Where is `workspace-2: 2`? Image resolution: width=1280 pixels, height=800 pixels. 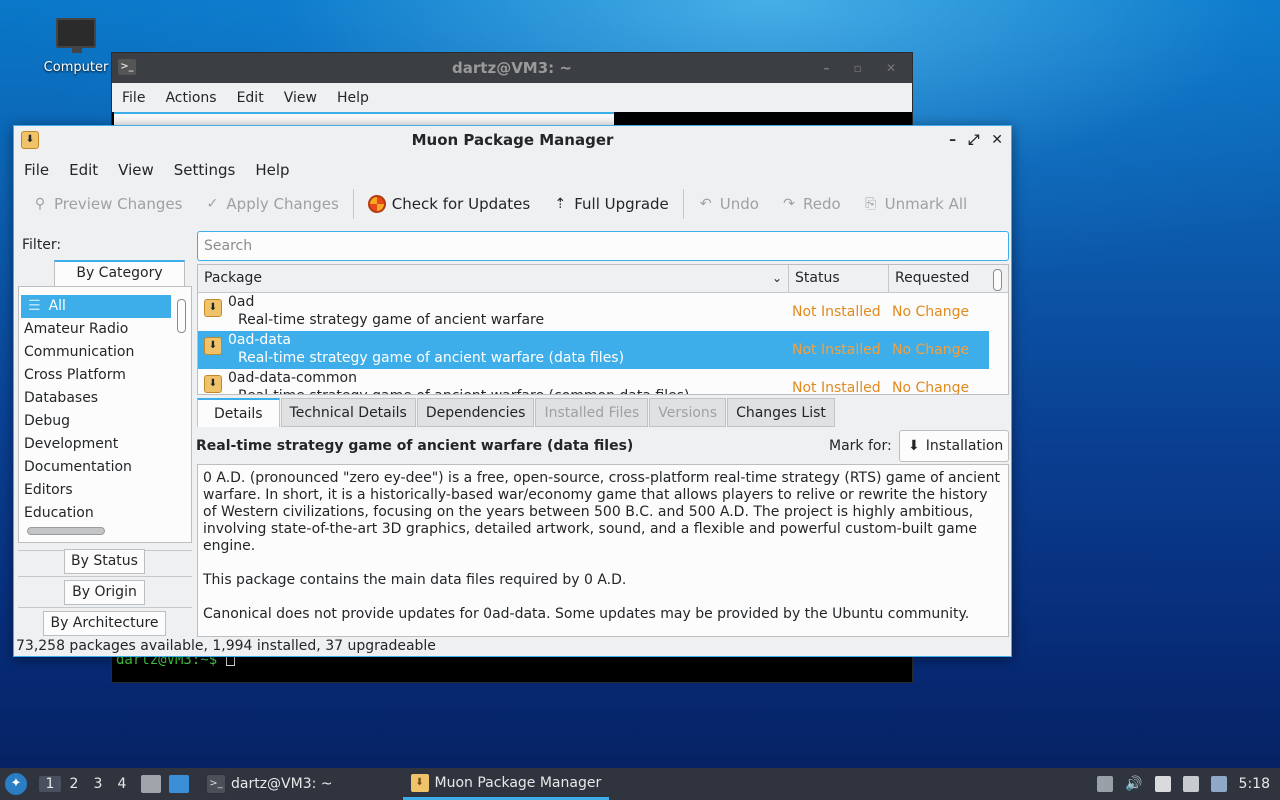
workspace-2: 2 is located at coordinates (74, 784).